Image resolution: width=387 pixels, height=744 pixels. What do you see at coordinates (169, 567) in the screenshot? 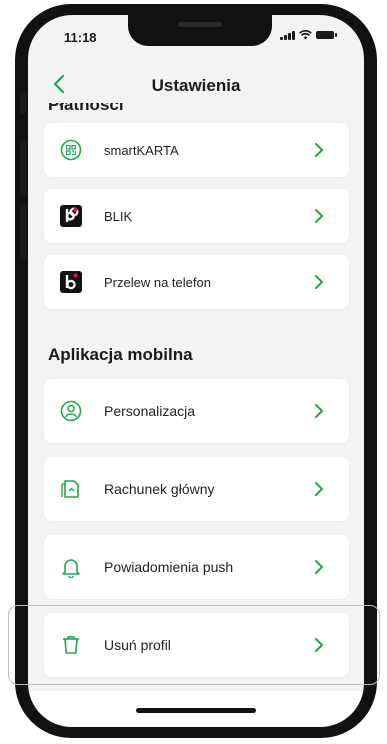
I see `menu-item-label: Powiadomienia push` at bounding box center [169, 567].